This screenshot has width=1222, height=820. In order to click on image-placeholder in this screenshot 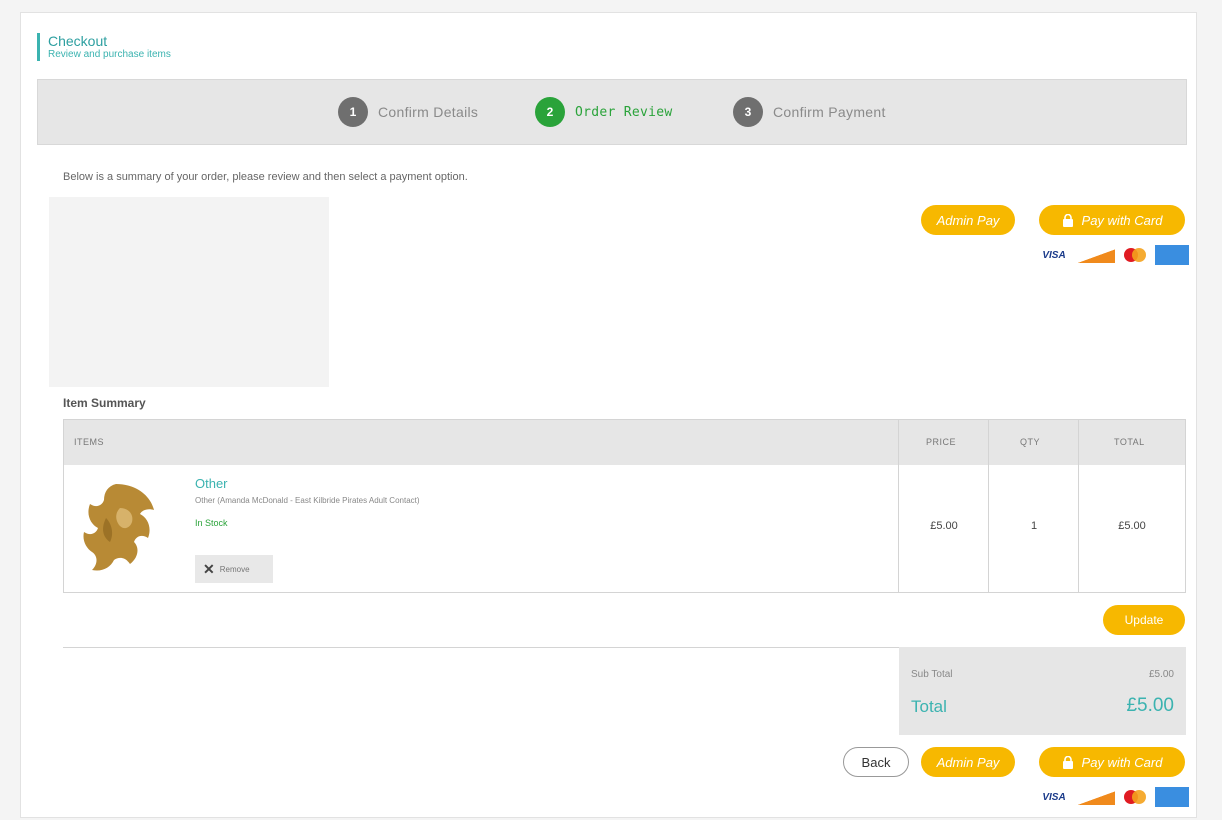, I will do `click(189, 292)`.